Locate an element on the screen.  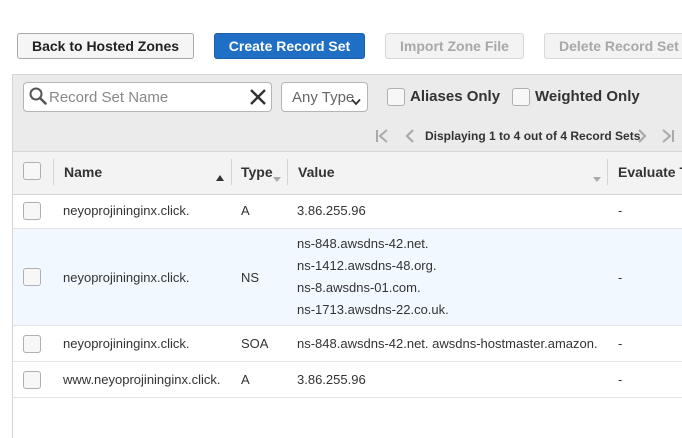
record-value: ns-848.awsdns-42.net. is located at coordinates (363, 243).